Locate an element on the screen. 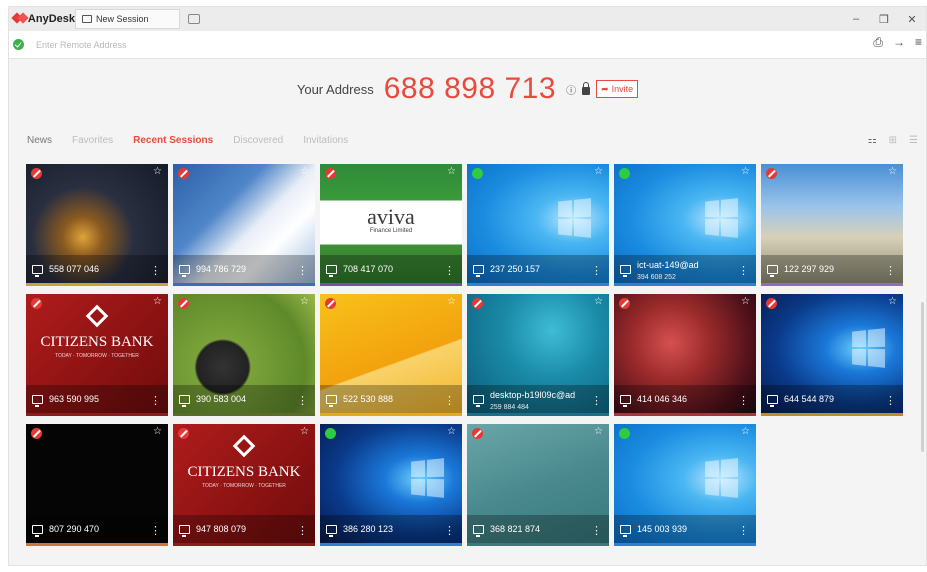 The image size is (927, 572). your-address-id: 688 898 713 is located at coordinates (470, 89).